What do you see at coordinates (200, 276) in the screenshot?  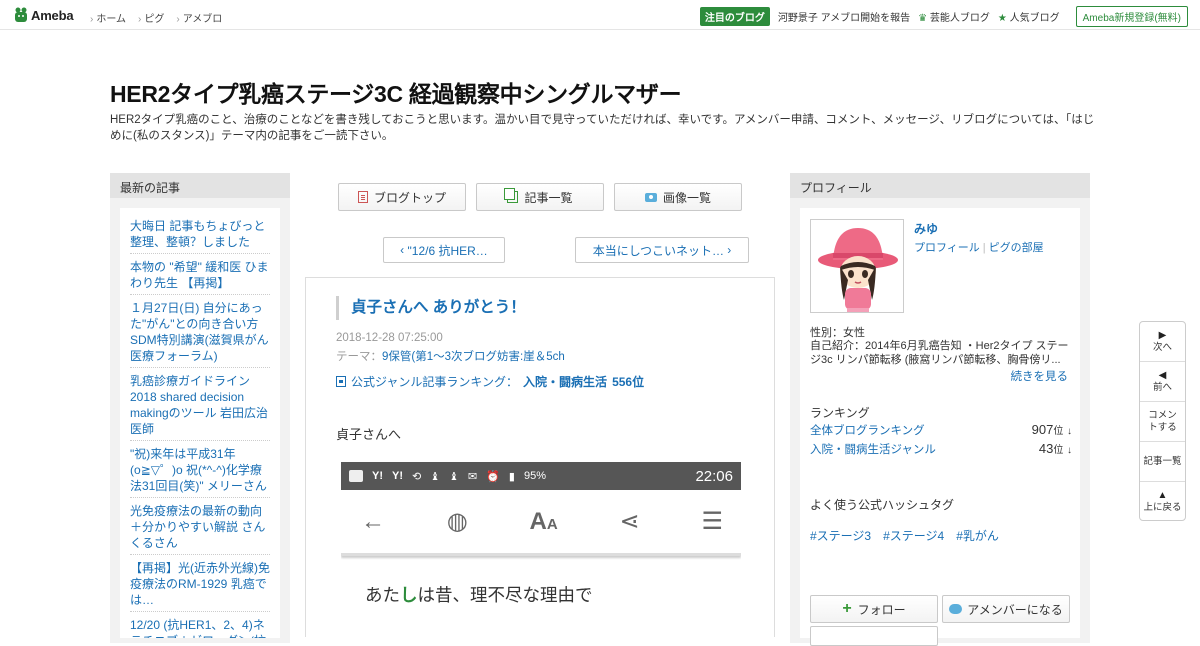 I see `list-item: 本物の "希望" 緩和医 ひまわり先生 【再掲】` at bounding box center [200, 276].